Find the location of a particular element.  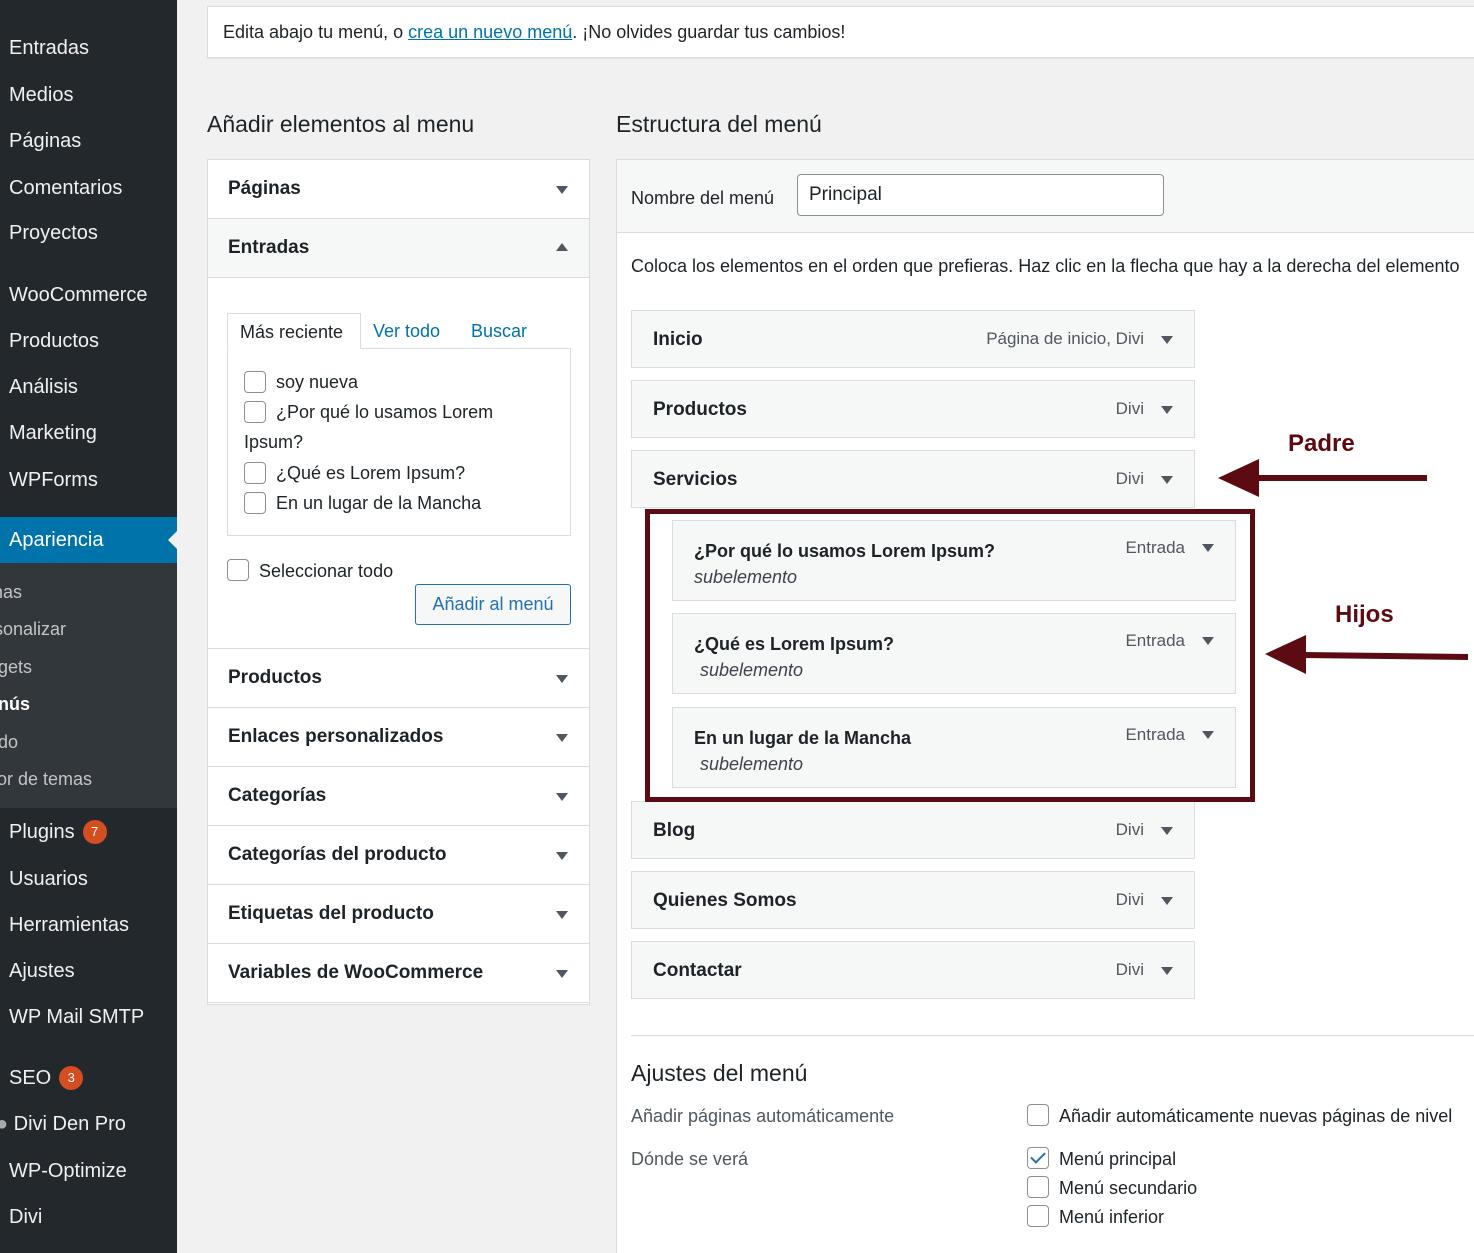

active-notch is located at coordinates (172, 540).